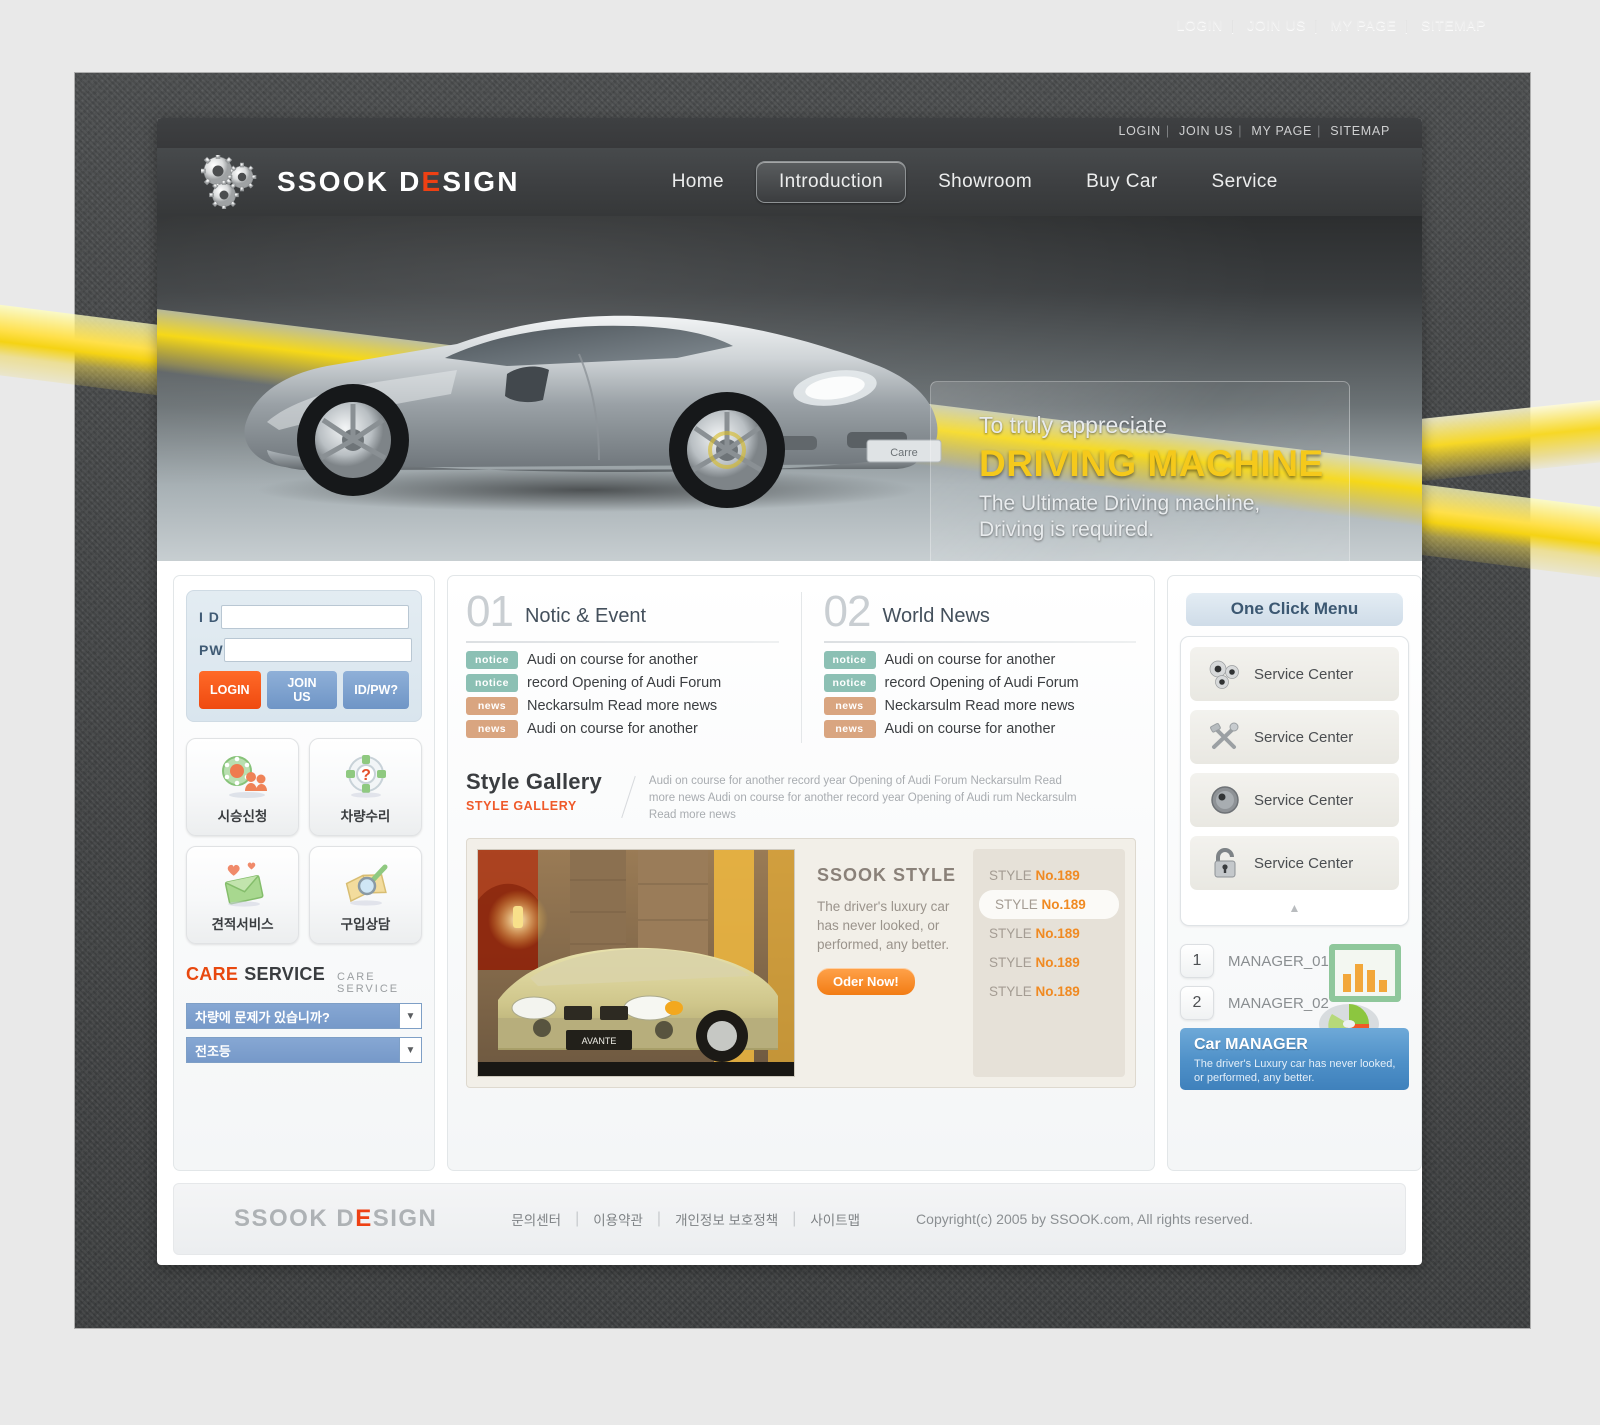  Describe the element at coordinates (1151, 463) in the screenshot. I see `hero-headline: DRIVING MACHINE` at that location.